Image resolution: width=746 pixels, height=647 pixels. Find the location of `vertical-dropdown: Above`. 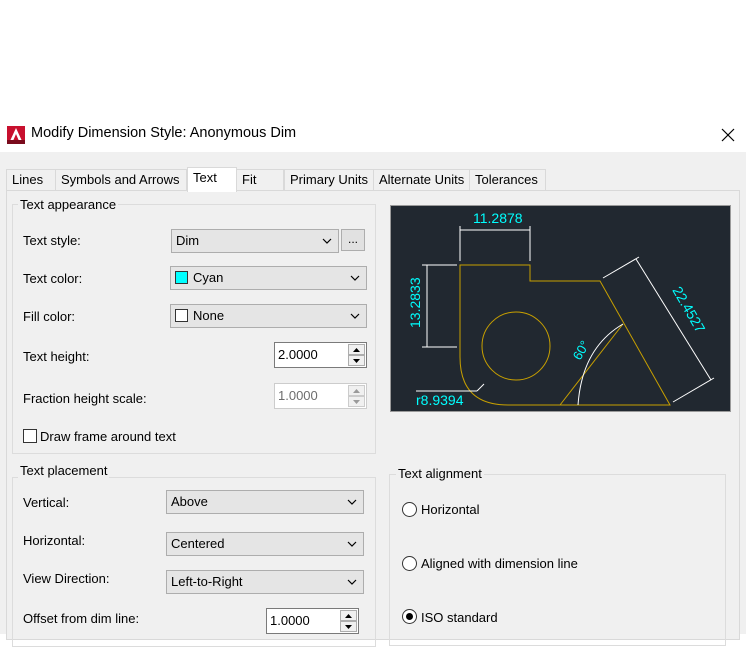

vertical-dropdown: Above is located at coordinates (265, 502).